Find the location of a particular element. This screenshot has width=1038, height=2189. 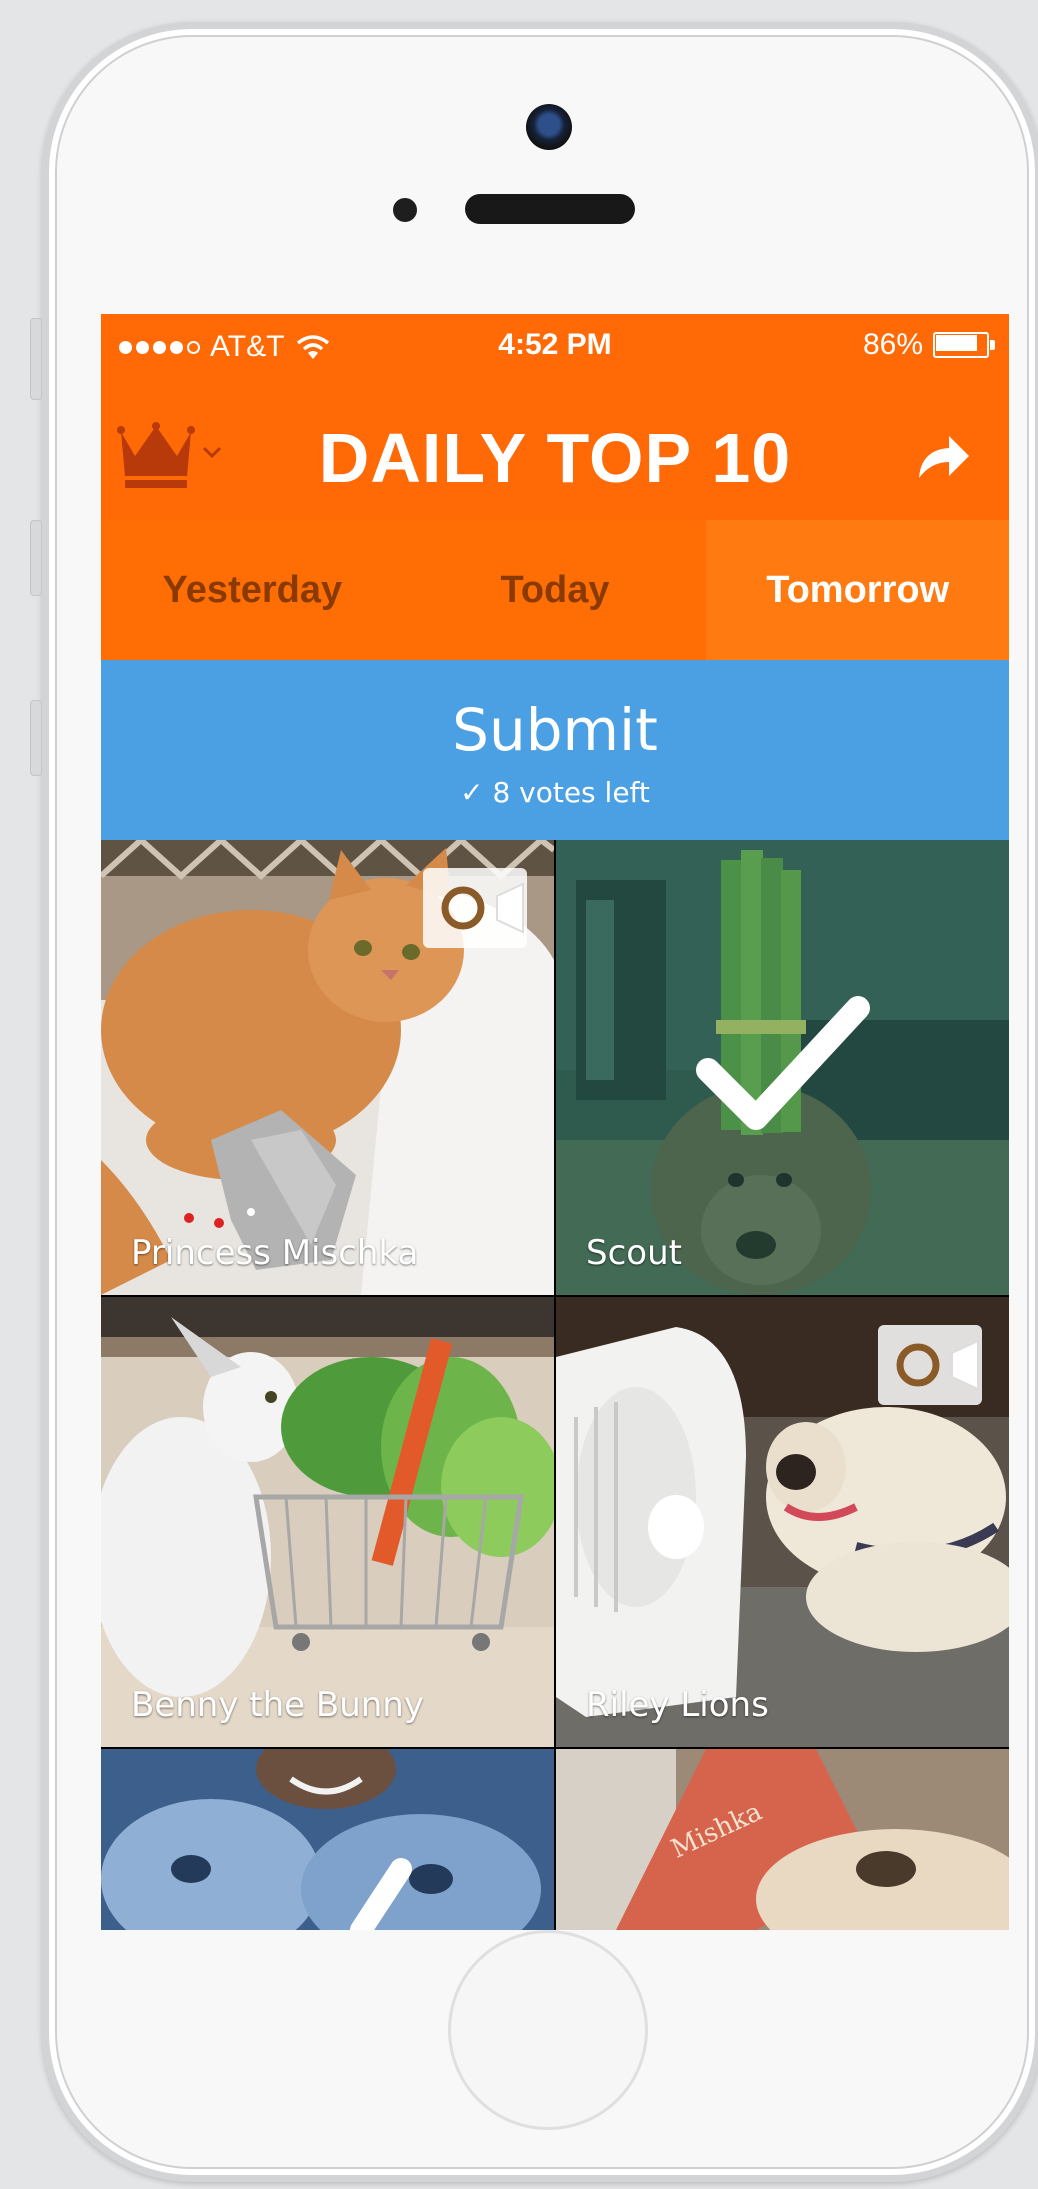

mute-switch is located at coordinates (36, 359).